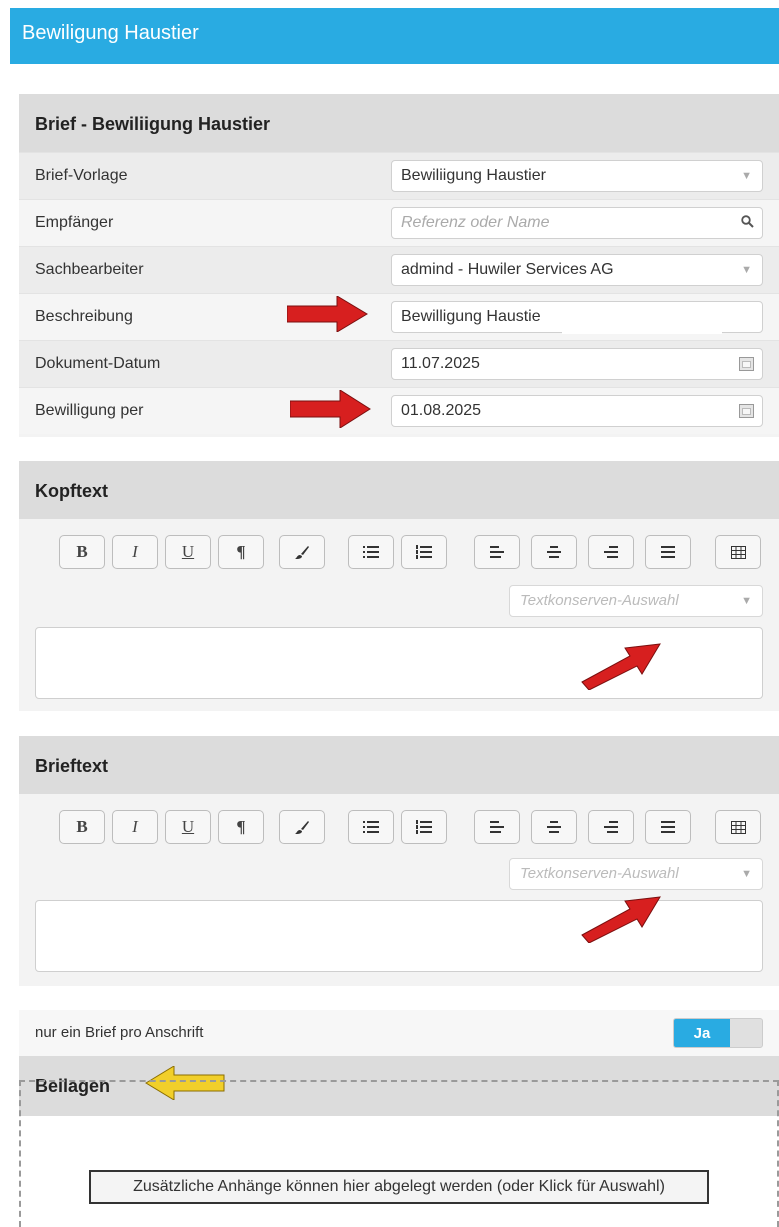 The width and height of the screenshot is (779, 1227). I want to click on empfaenger-row: Empfänger Referenz oder Name, so click(399, 222).